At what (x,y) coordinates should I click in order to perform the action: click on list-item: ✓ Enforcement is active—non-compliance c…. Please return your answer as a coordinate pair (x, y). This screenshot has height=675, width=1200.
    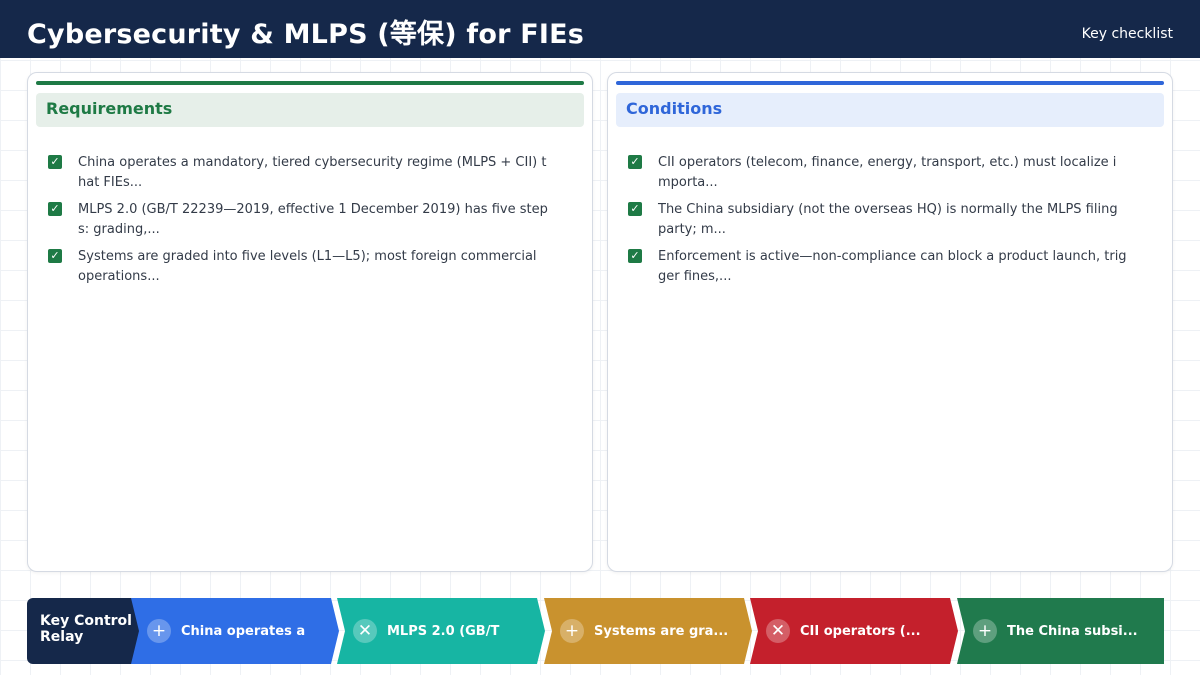
    Looking at the image, I should click on (890, 267).